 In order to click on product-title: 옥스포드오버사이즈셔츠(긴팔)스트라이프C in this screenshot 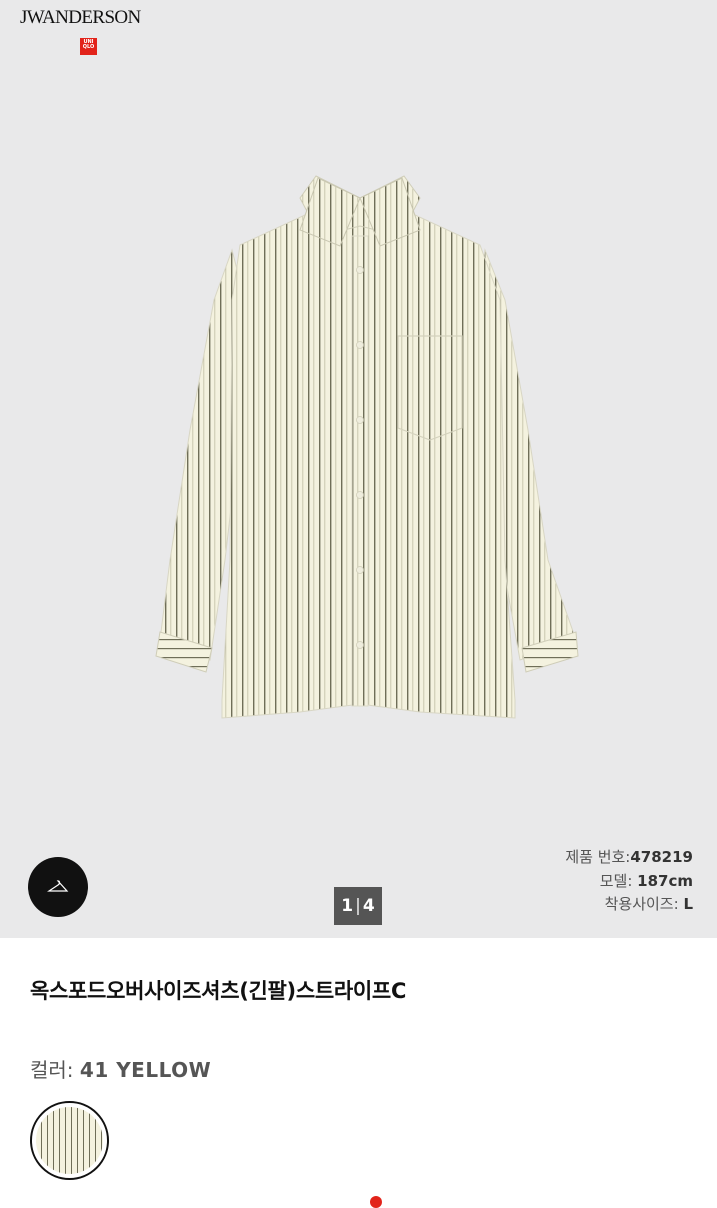, I will do `click(218, 991)`.